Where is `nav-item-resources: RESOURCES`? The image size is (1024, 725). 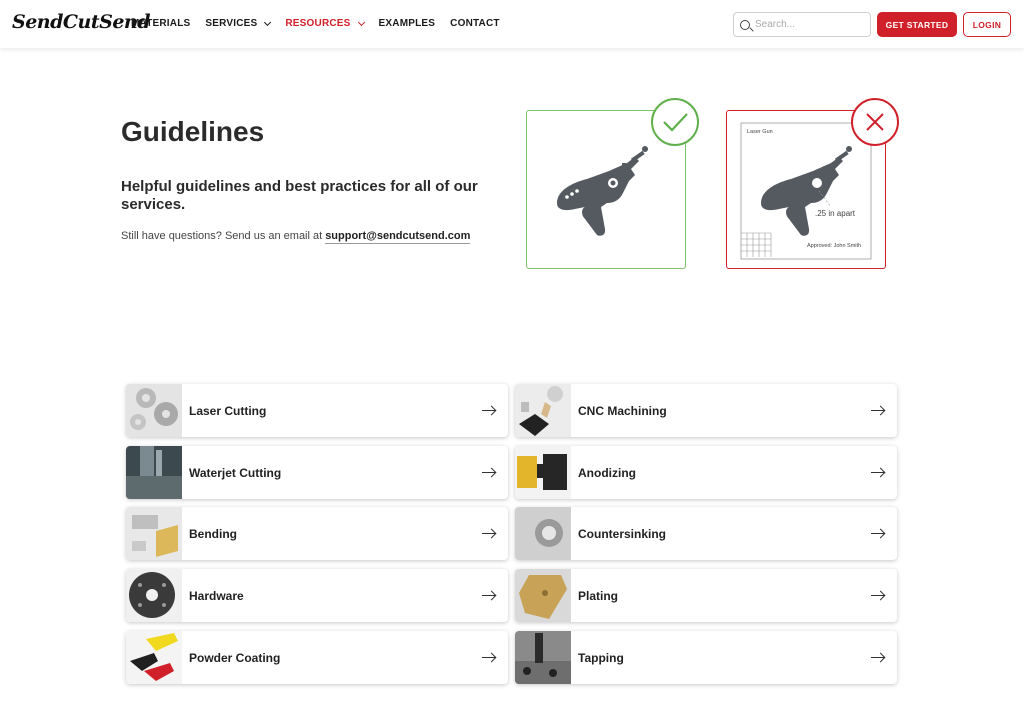 nav-item-resources: RESOURCES is located at coordinates (325, 23).